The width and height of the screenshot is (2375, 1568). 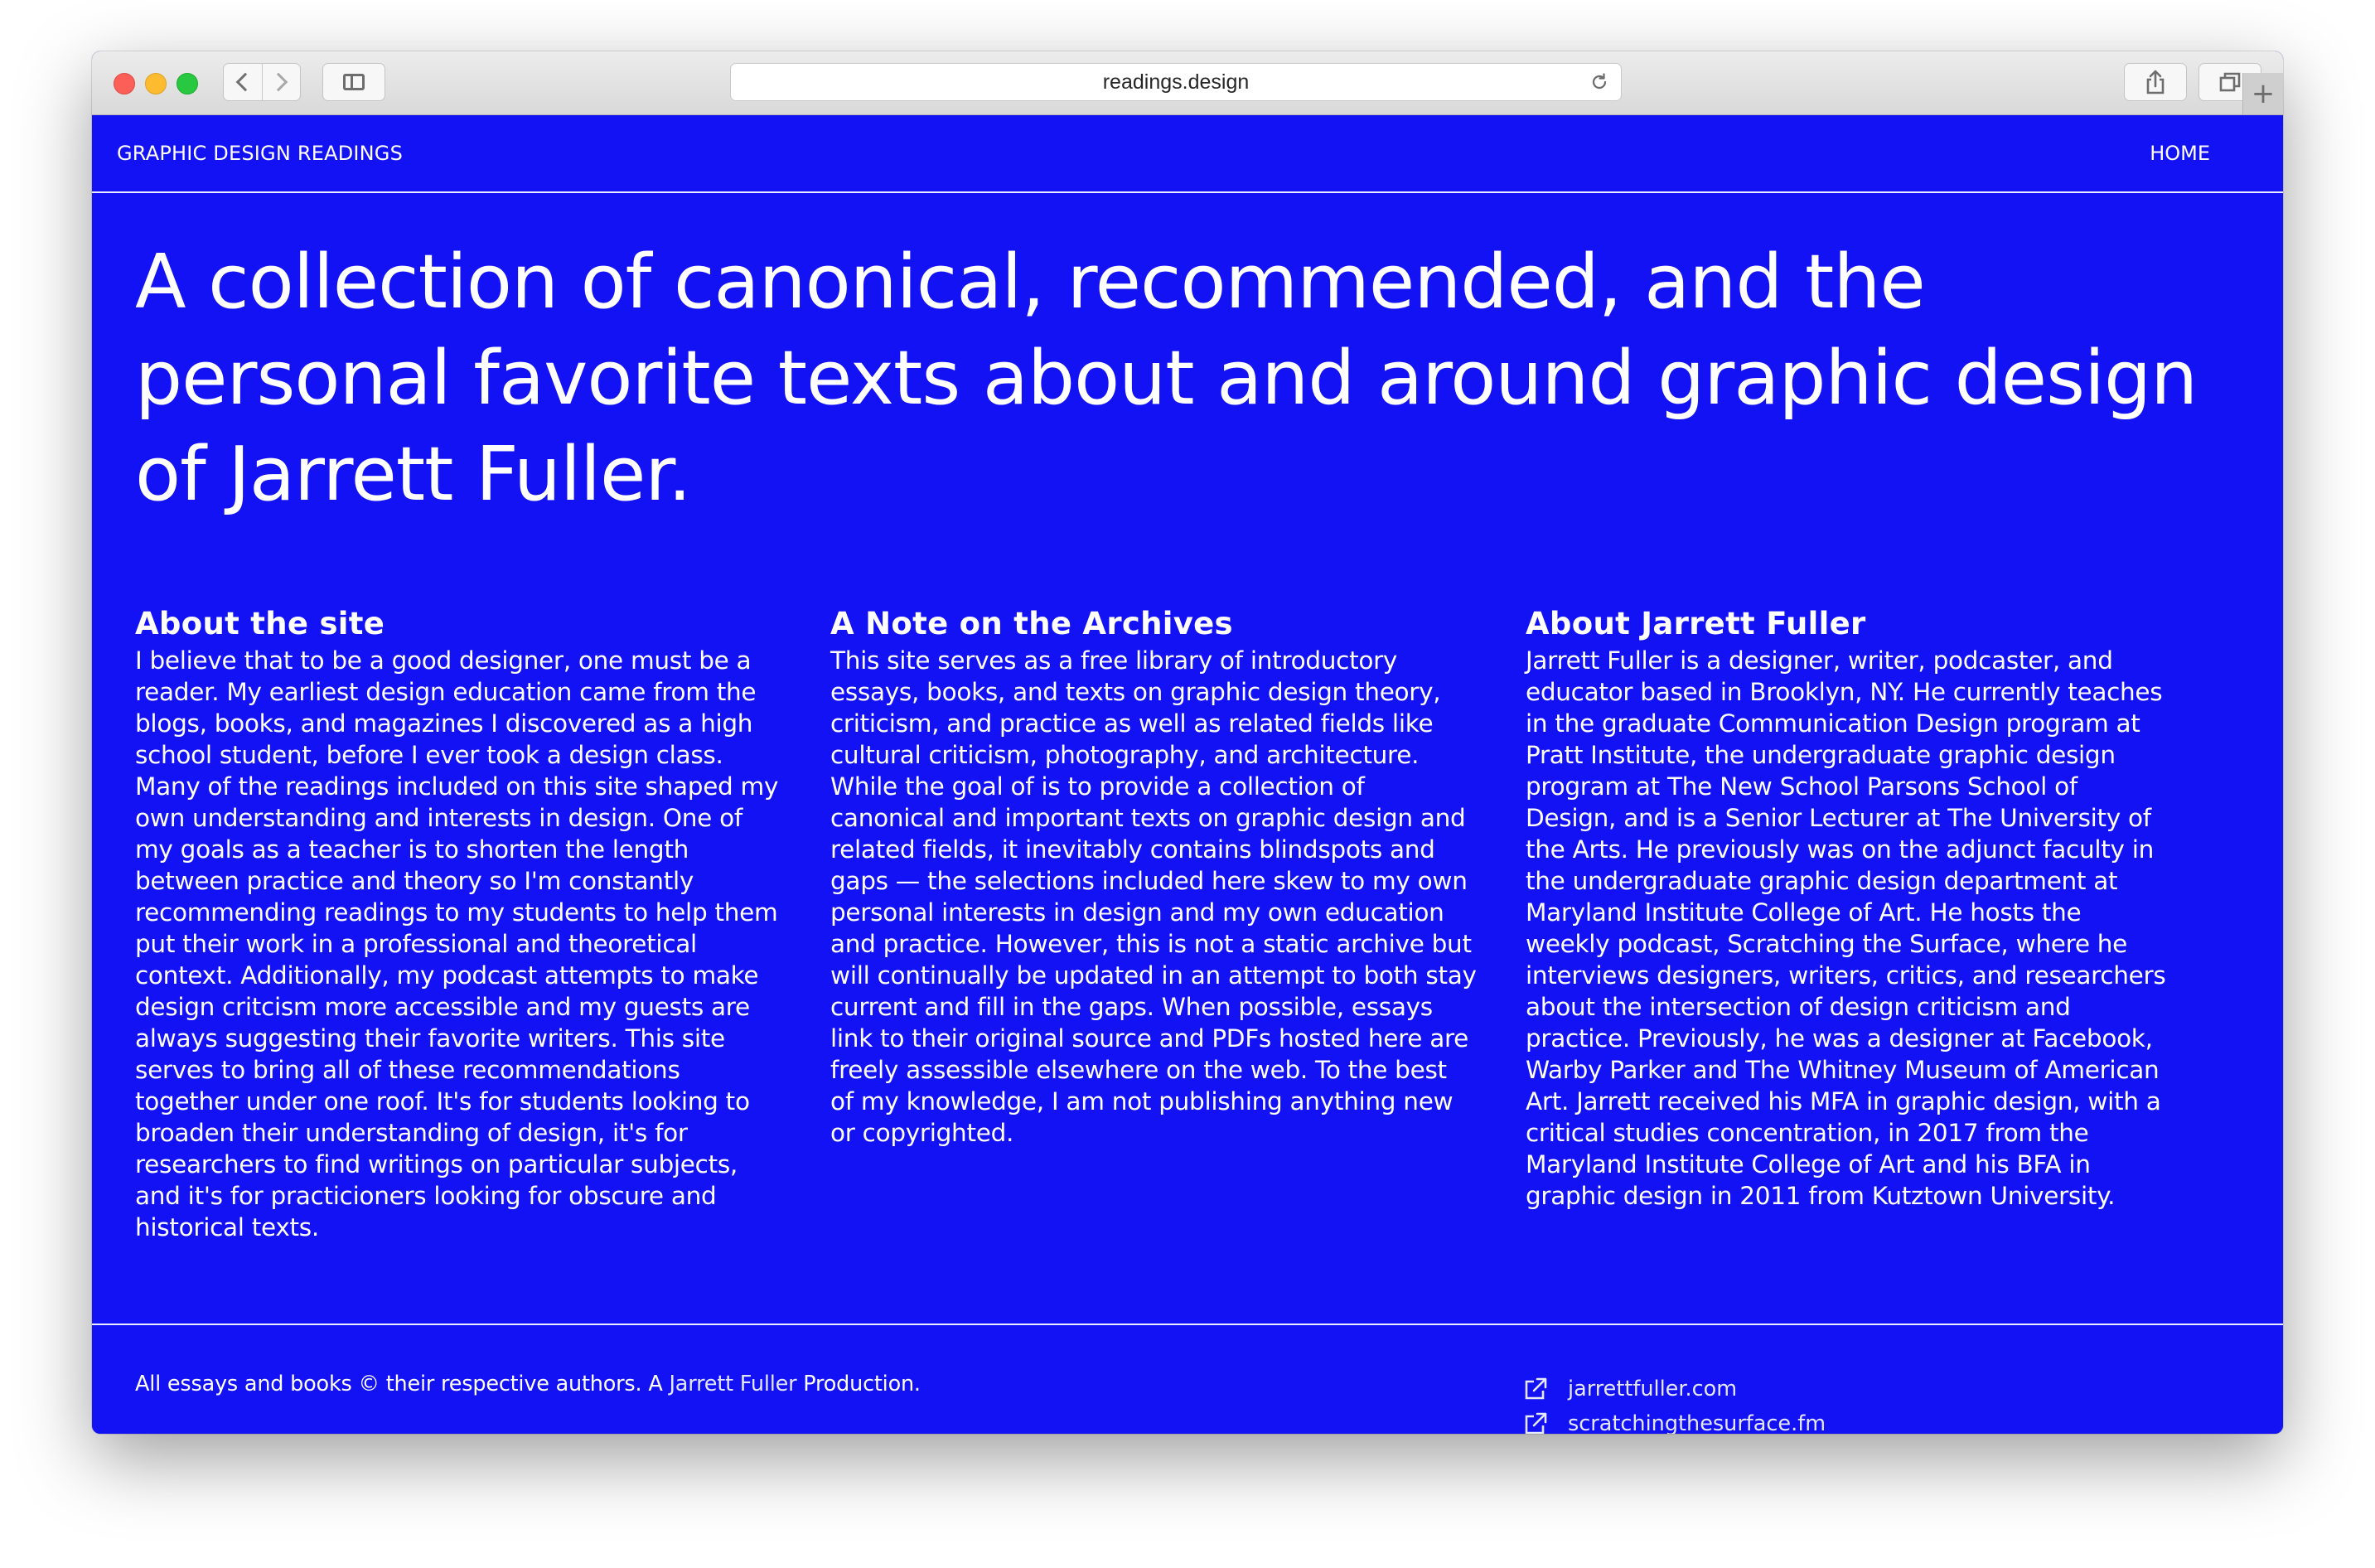 What do you see at coordinates (858, 1384) in the screenshot?
I see `credit-suffix: Production.` at bounding box center [858, 1384].